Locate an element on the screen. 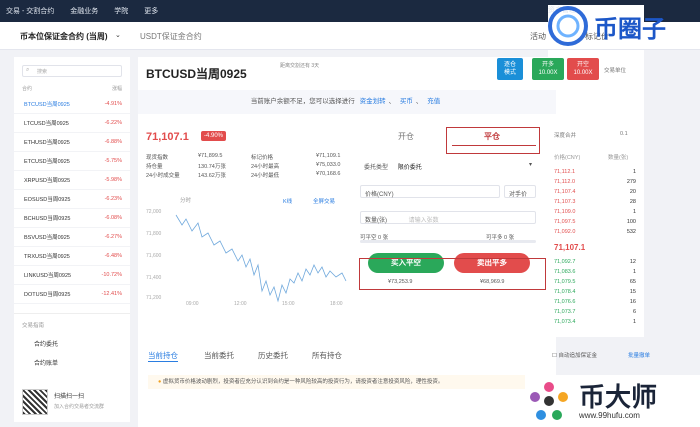  delivery-countdown: 距离交割还有 3天 is located at coordinates (300, 66).